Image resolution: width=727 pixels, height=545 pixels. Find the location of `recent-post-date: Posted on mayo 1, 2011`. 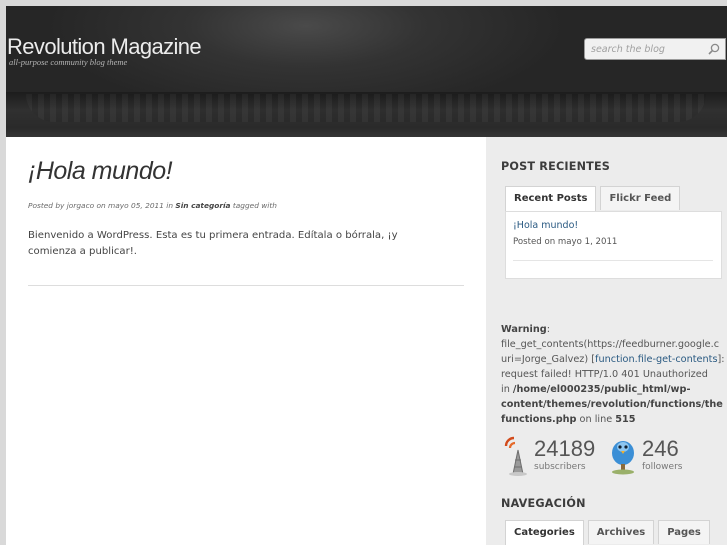

recent-post-date: Posted on mayo 1, 2011 is located at coordinates (565, 242).